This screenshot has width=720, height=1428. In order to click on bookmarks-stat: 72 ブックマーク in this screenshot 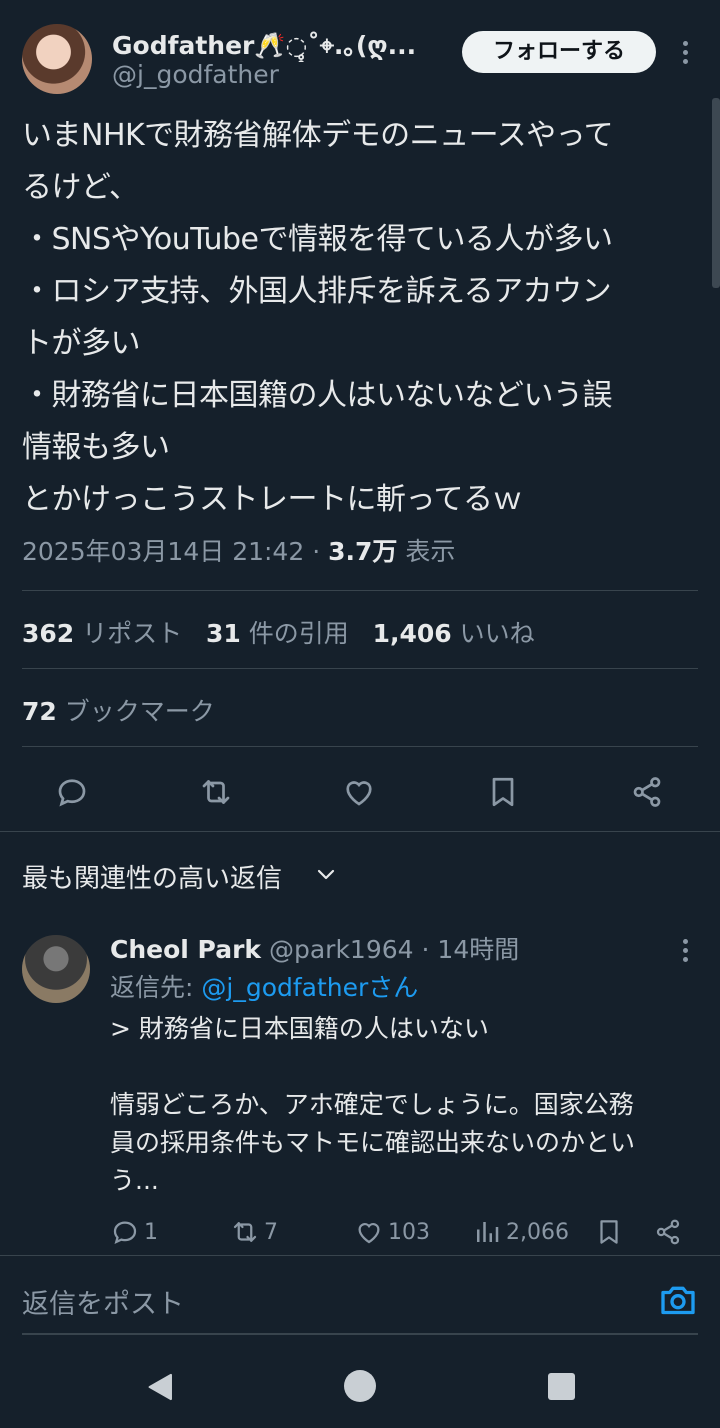, I will do `click(118, 710)`.